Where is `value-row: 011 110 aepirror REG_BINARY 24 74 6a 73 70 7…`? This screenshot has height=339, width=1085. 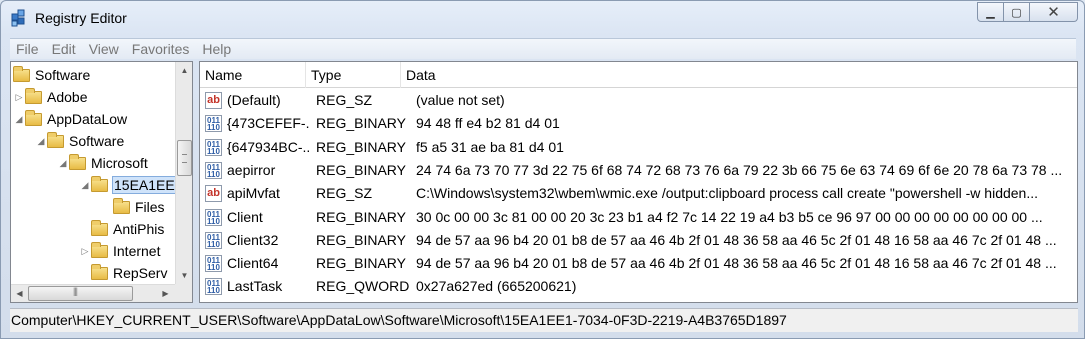 value-row: 011 110 aepirror REG_BINARY 24 74 6a 73 70 7… is located at coordinates (638, 170).